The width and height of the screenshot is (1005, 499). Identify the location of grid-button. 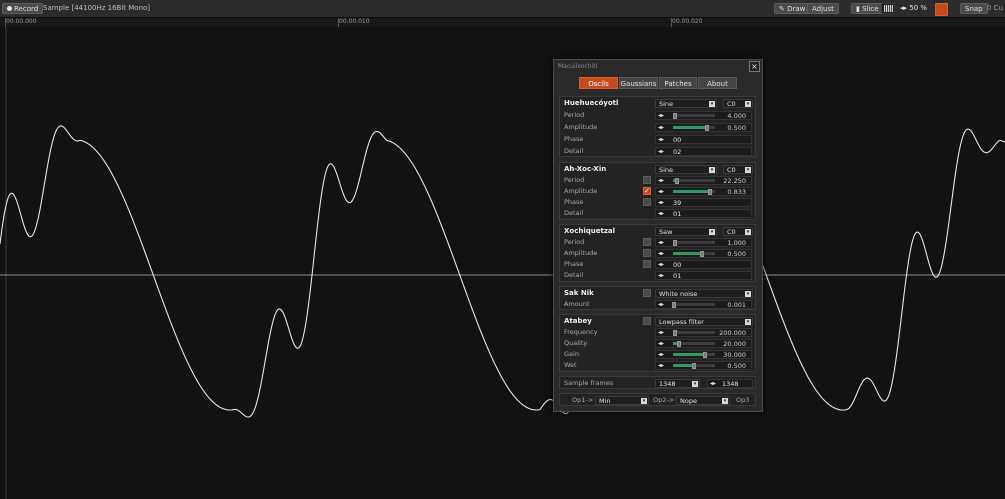
(888, 8).